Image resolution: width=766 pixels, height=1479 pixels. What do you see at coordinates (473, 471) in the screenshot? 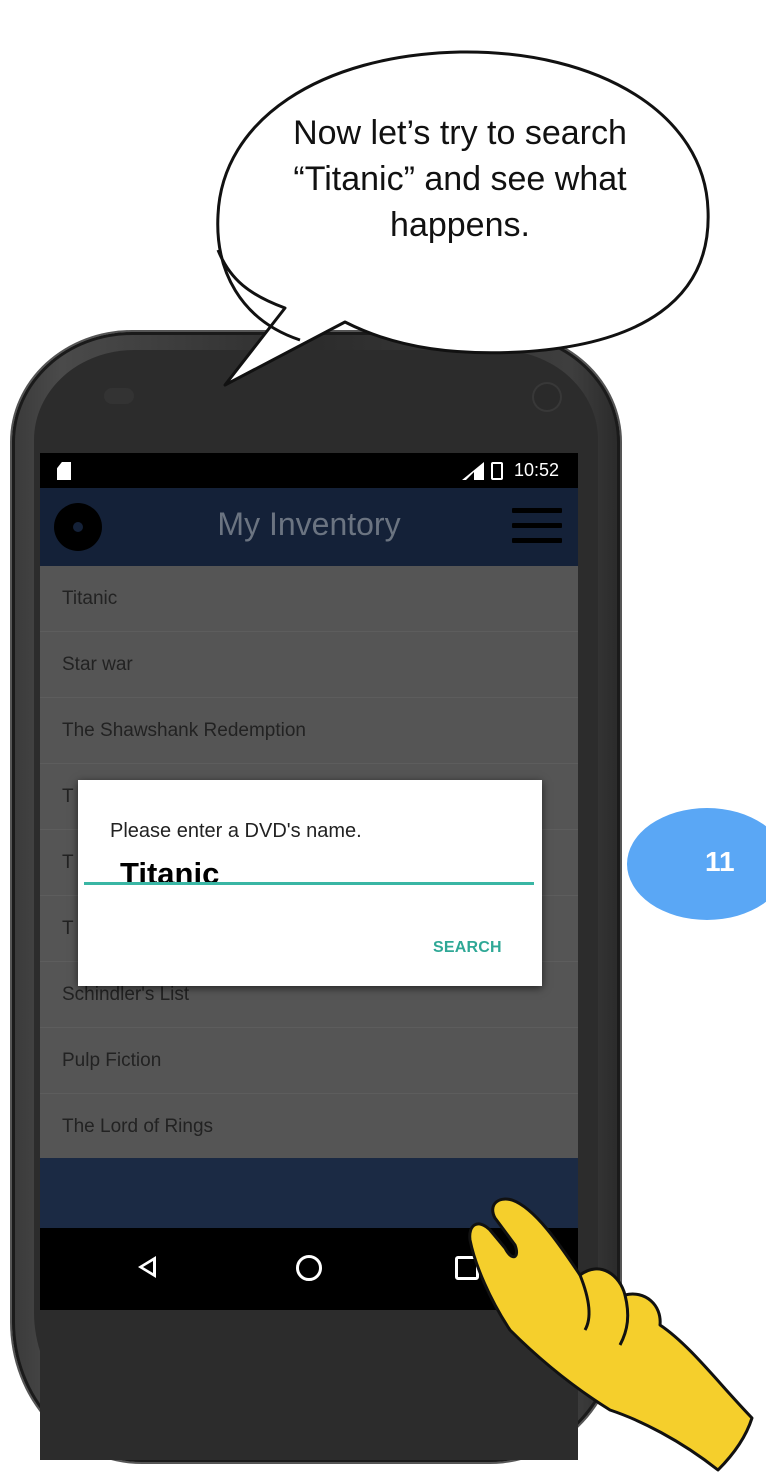
I see `signal-icon` at bounding box center [473, 471].